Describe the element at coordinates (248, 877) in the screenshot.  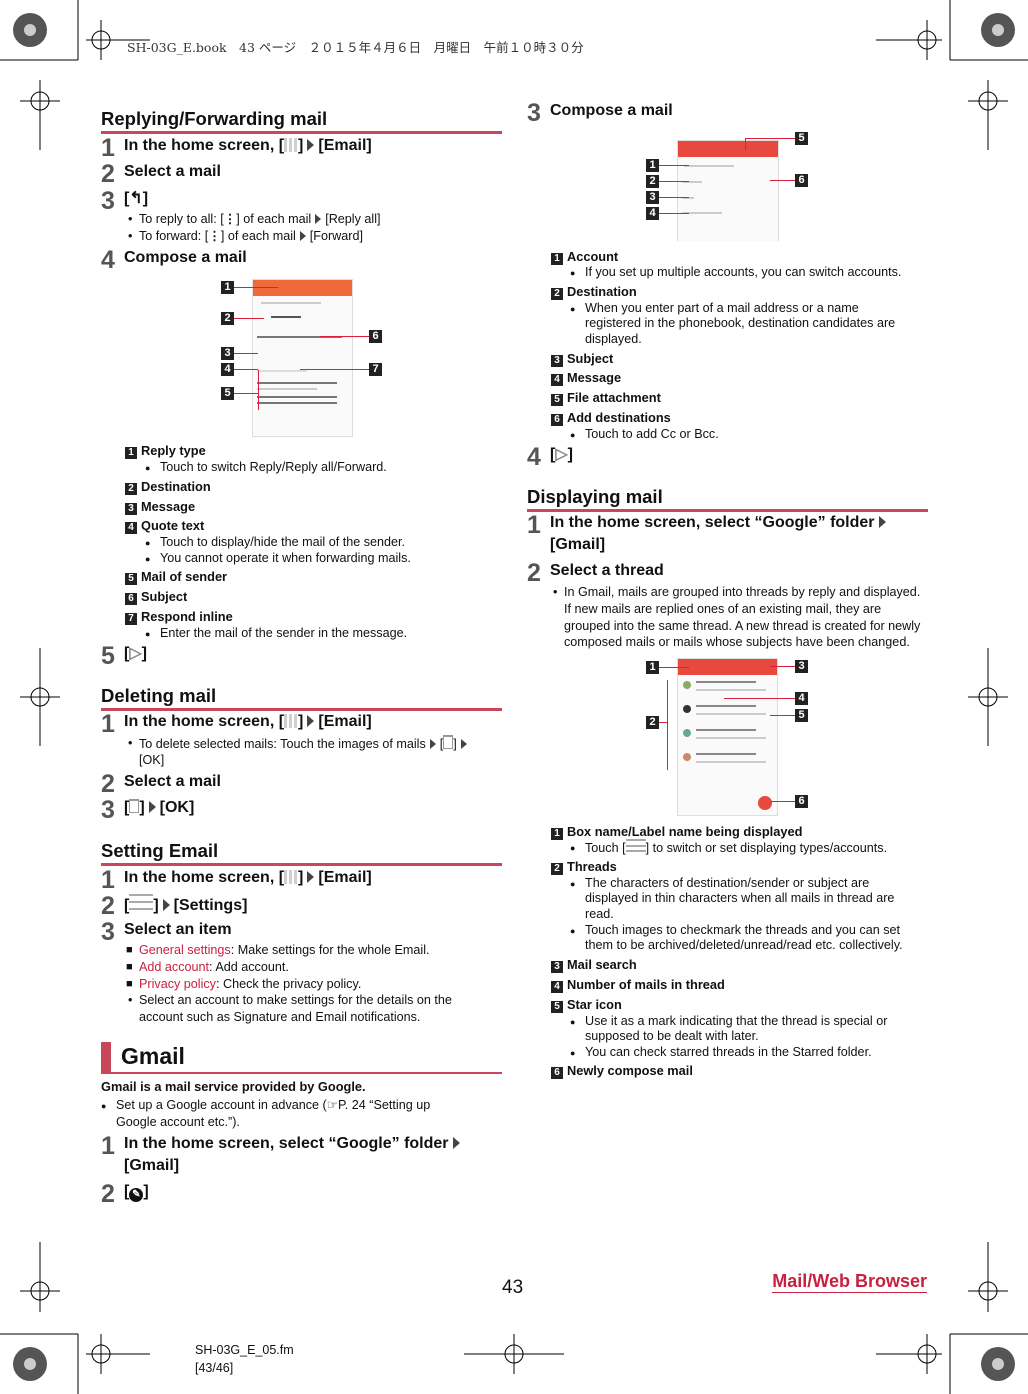
I see `step-1: In the home screen, [] [Email]` at that location.